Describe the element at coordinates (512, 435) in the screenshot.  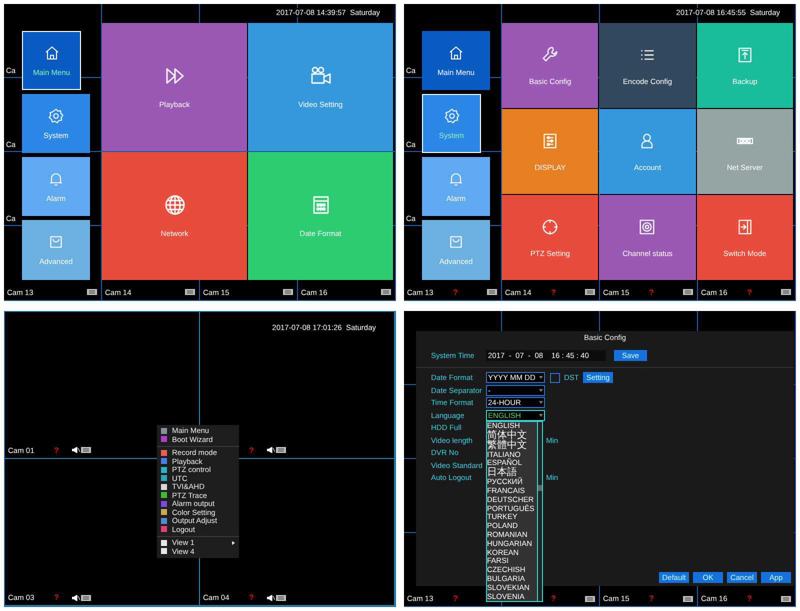
I see `dropdown-option: 简体中文` at that location.